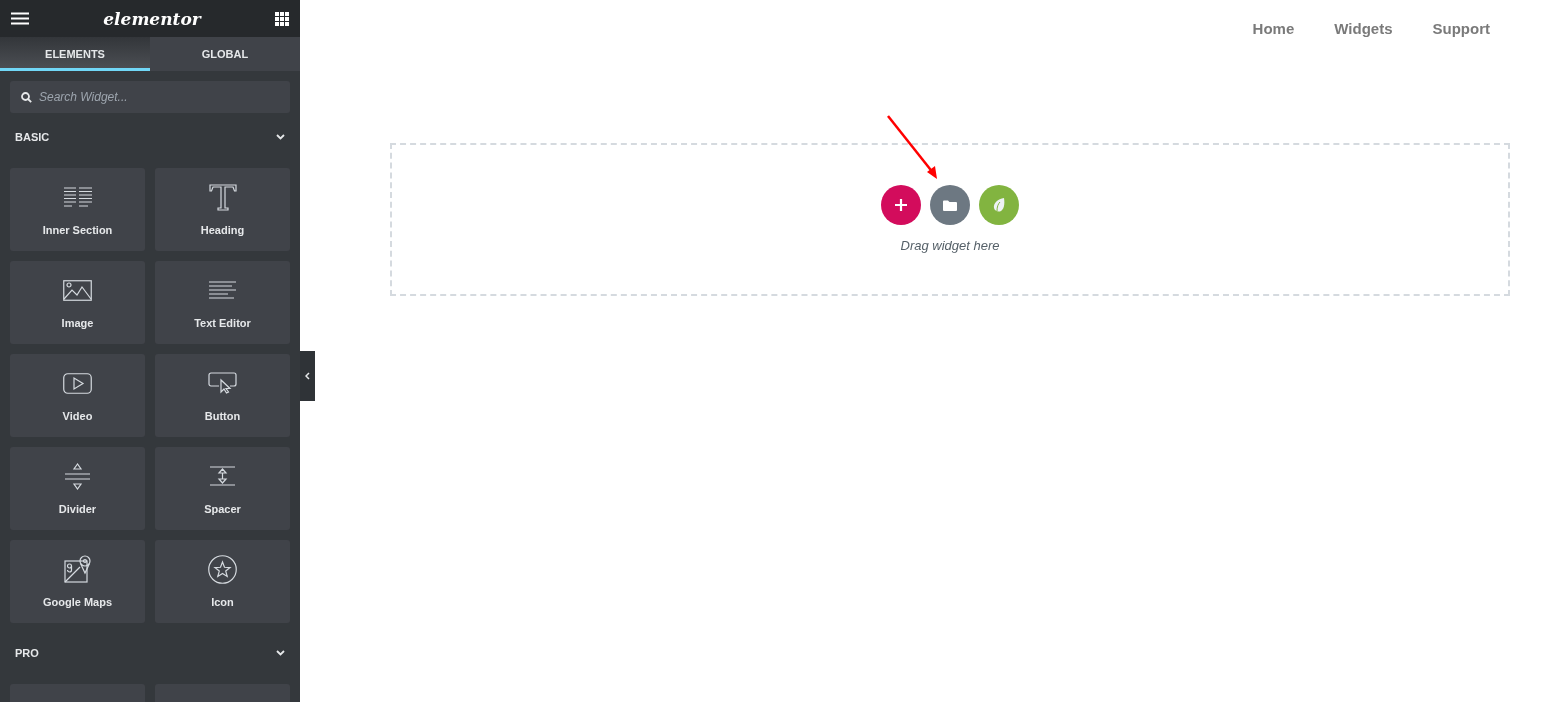 The width and height of the screenshot is (1560, 702). What do you see at coordinates (222, 290) in the screenshot?
I see `text-lines-icon` at bounding box center [222, 290].